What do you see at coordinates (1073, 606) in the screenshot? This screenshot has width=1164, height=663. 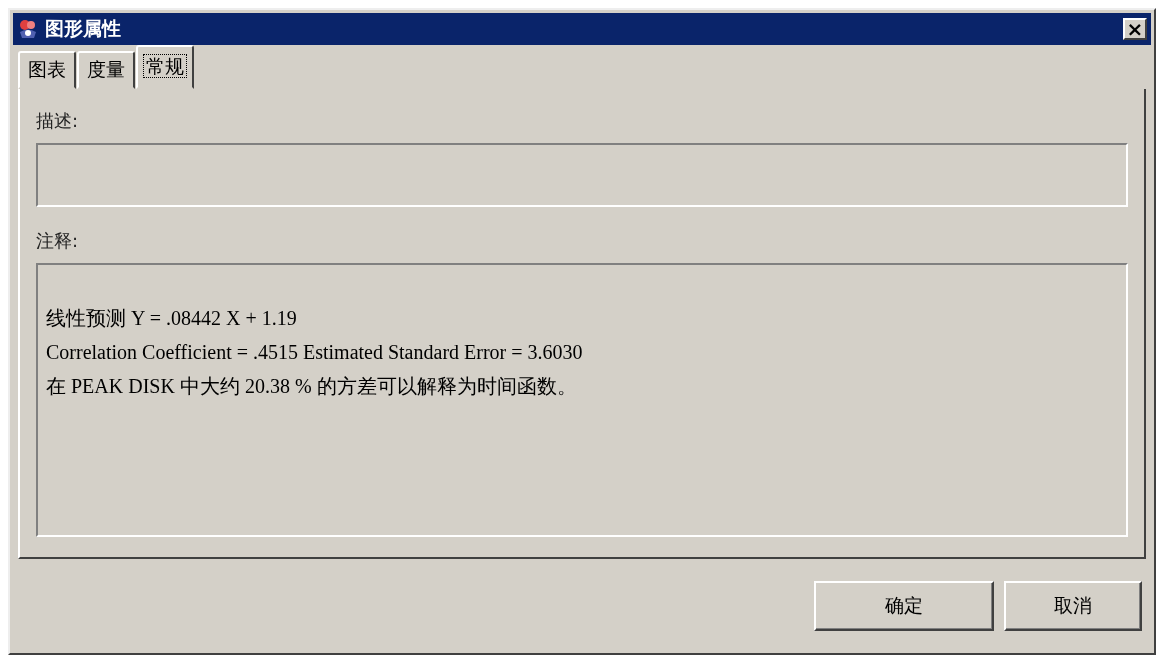 I see `cancel-button: 取消` at bounding box center [1073, 606].